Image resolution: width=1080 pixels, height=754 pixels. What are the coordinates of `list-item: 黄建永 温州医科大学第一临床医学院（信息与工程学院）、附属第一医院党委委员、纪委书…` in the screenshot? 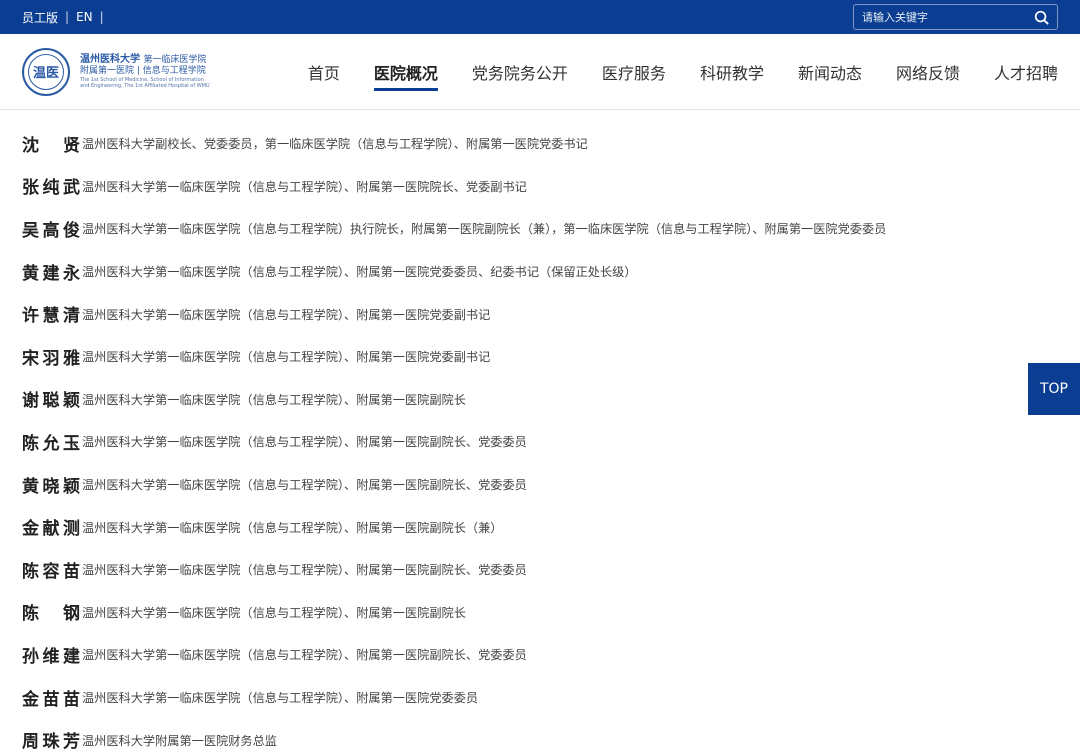 It's located at (551, 271).